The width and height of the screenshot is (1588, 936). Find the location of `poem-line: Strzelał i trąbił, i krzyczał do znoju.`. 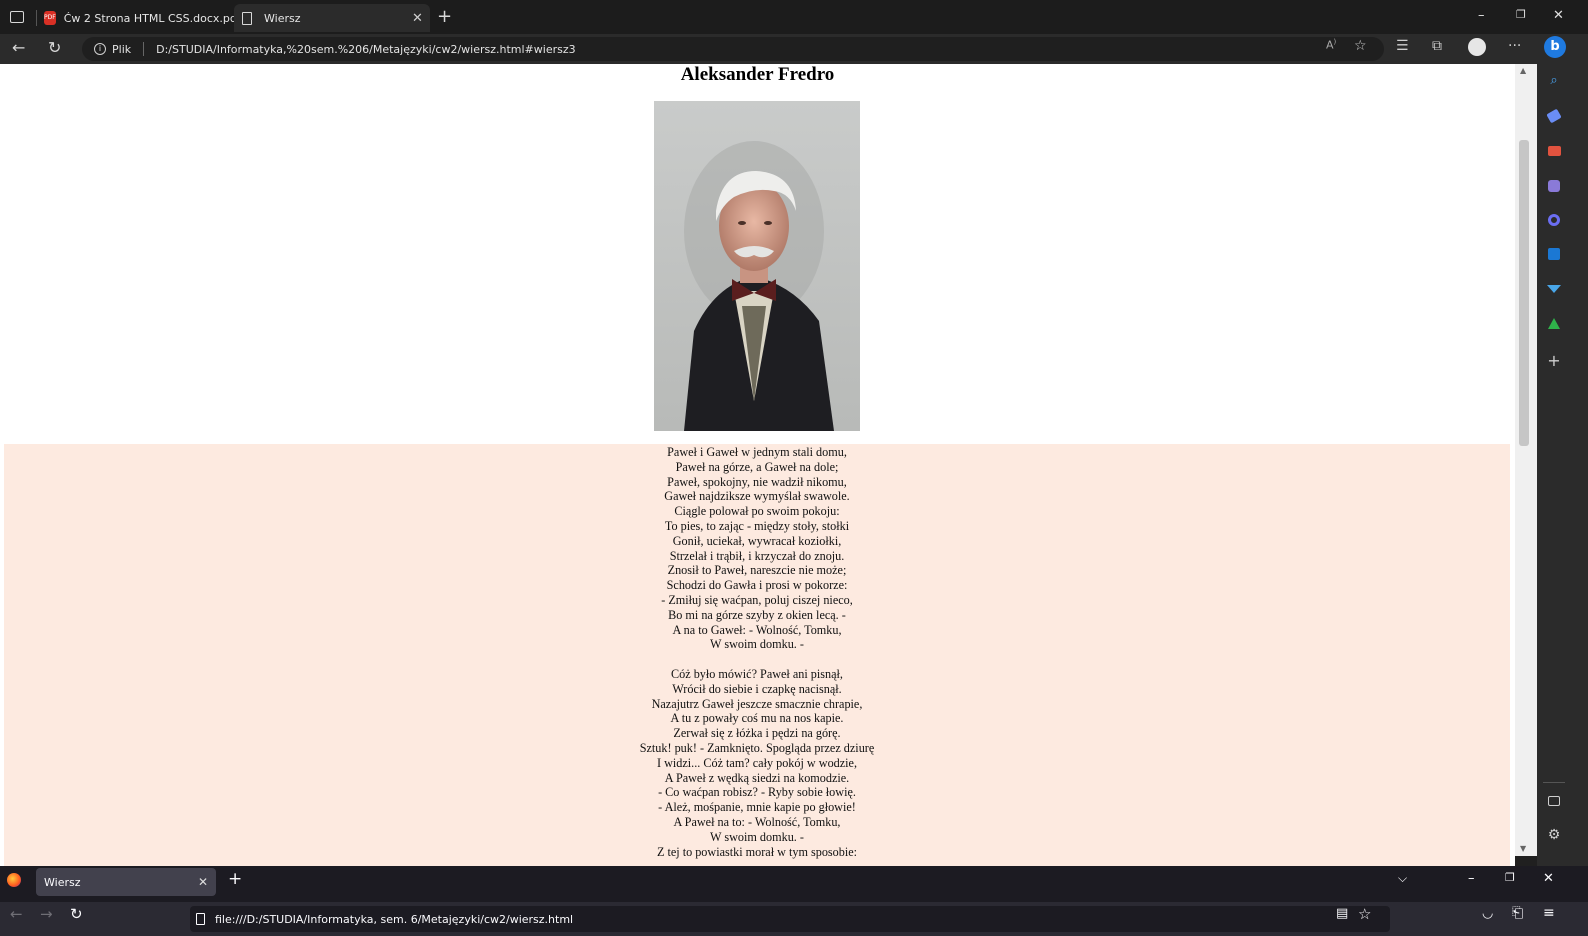

poem-line: Strzelał i trąbił, i krzyczał do znoju. is located at coordinates (757, 555).